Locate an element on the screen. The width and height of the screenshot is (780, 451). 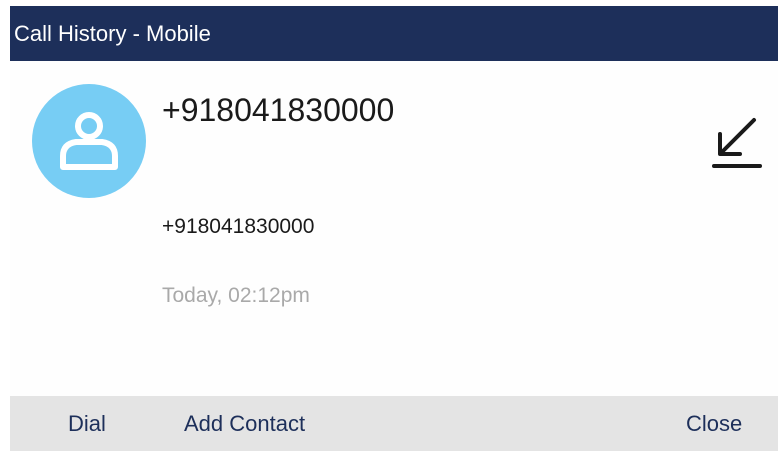
dial-button: Dial is located at coordinates (87, 423).